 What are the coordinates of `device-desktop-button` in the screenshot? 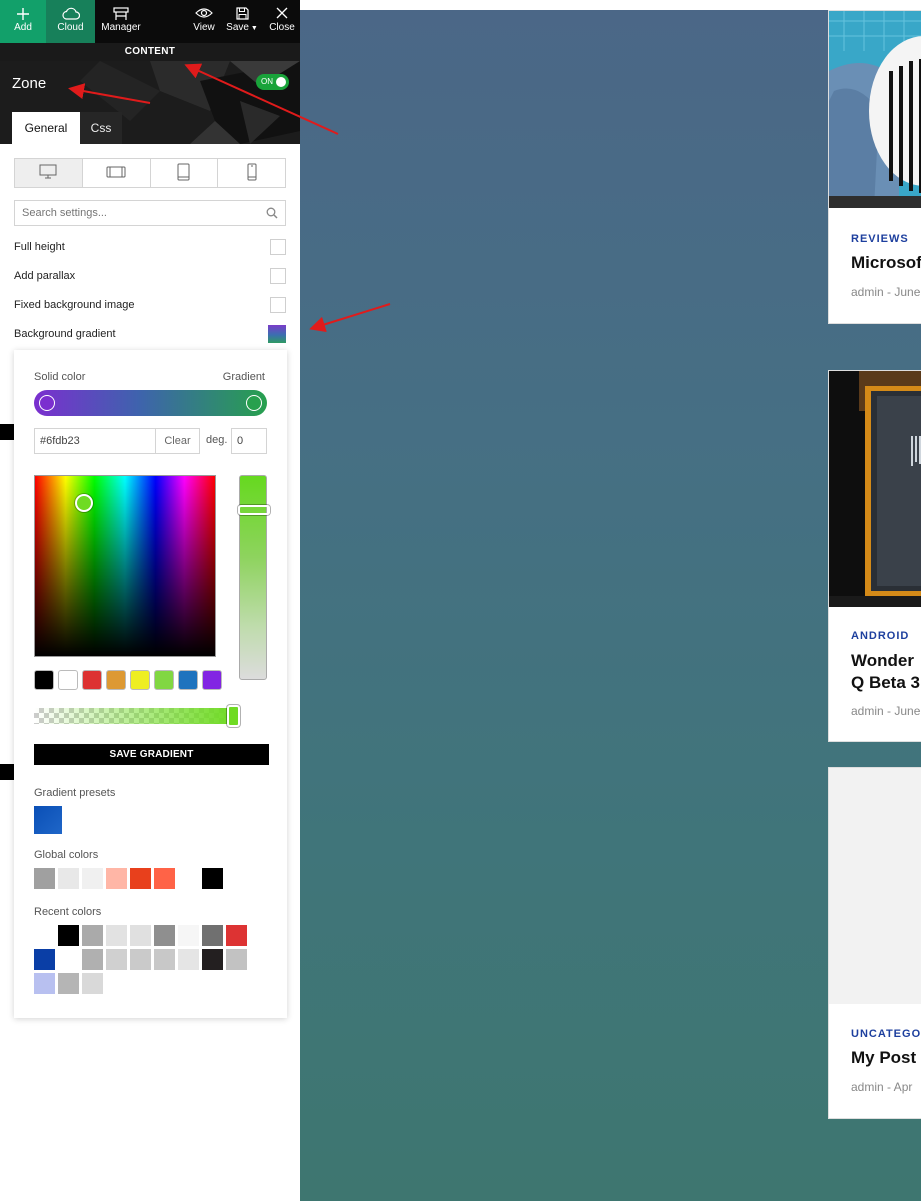 It's located at (49, 173).